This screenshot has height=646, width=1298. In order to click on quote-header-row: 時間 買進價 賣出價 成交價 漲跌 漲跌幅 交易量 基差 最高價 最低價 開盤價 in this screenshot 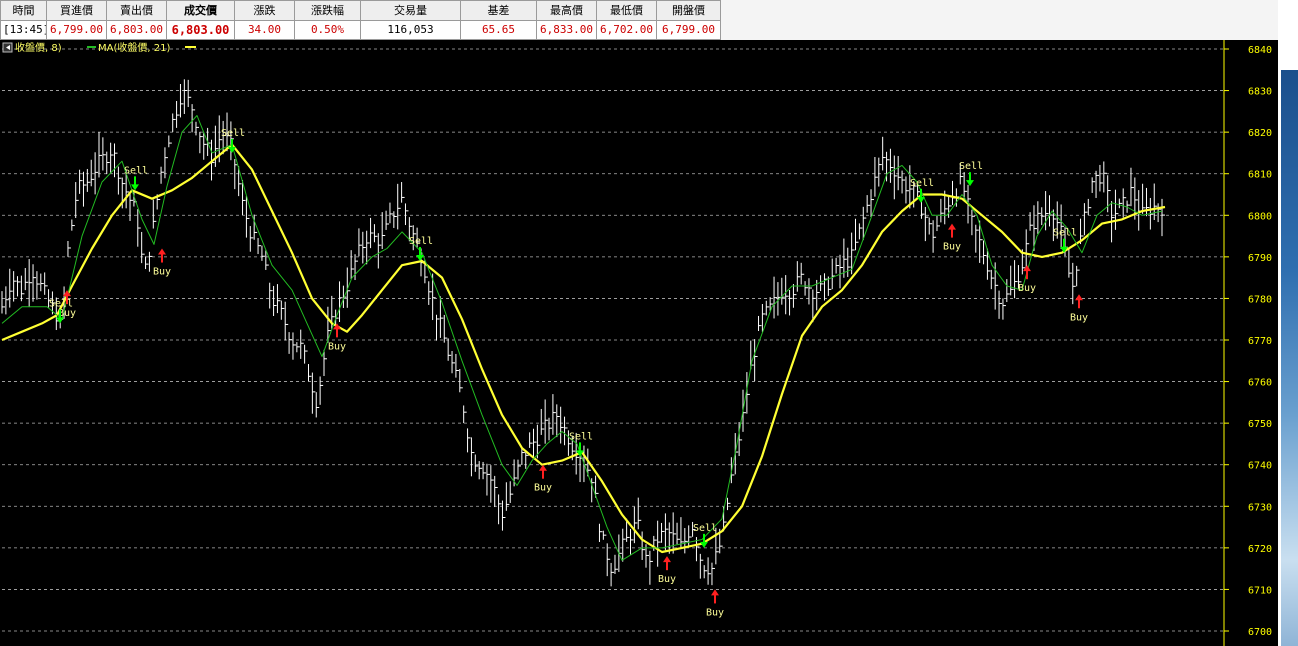, I will do `click(639, 10)`.